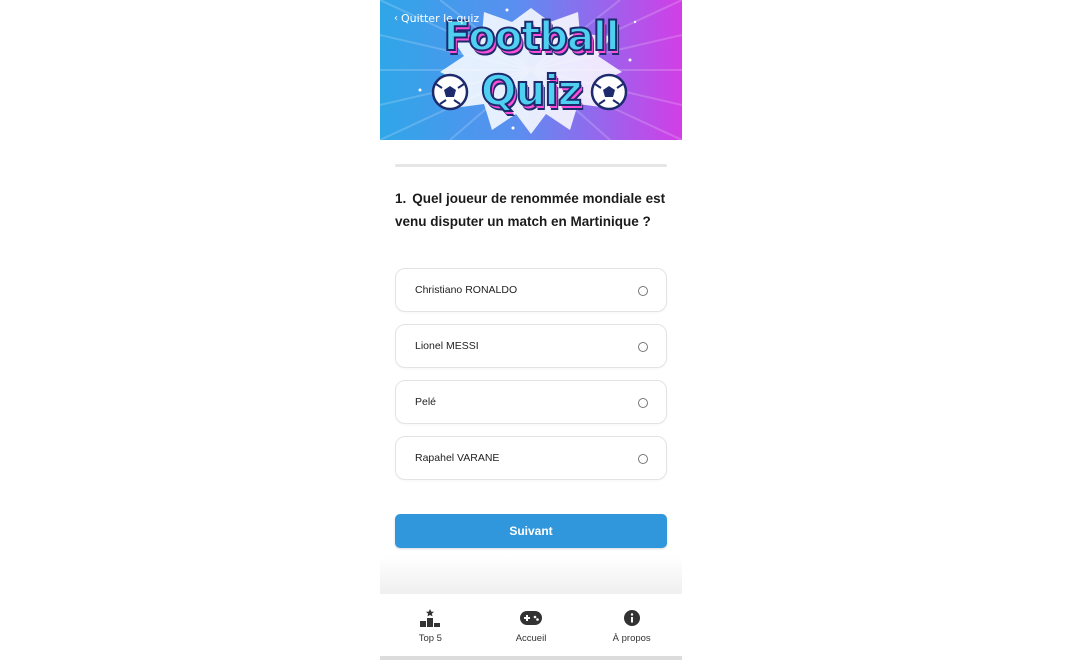 Image resolution: width=1065 pixels, height=660 pixels. I want to click on podium-icon, so click(430, 618).